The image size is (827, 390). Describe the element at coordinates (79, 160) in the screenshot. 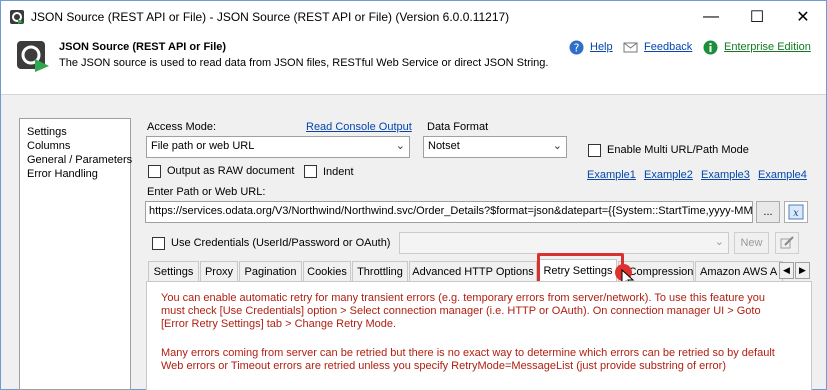

I see `sidebar-item-general-parameters: General / Parameters` at that location.